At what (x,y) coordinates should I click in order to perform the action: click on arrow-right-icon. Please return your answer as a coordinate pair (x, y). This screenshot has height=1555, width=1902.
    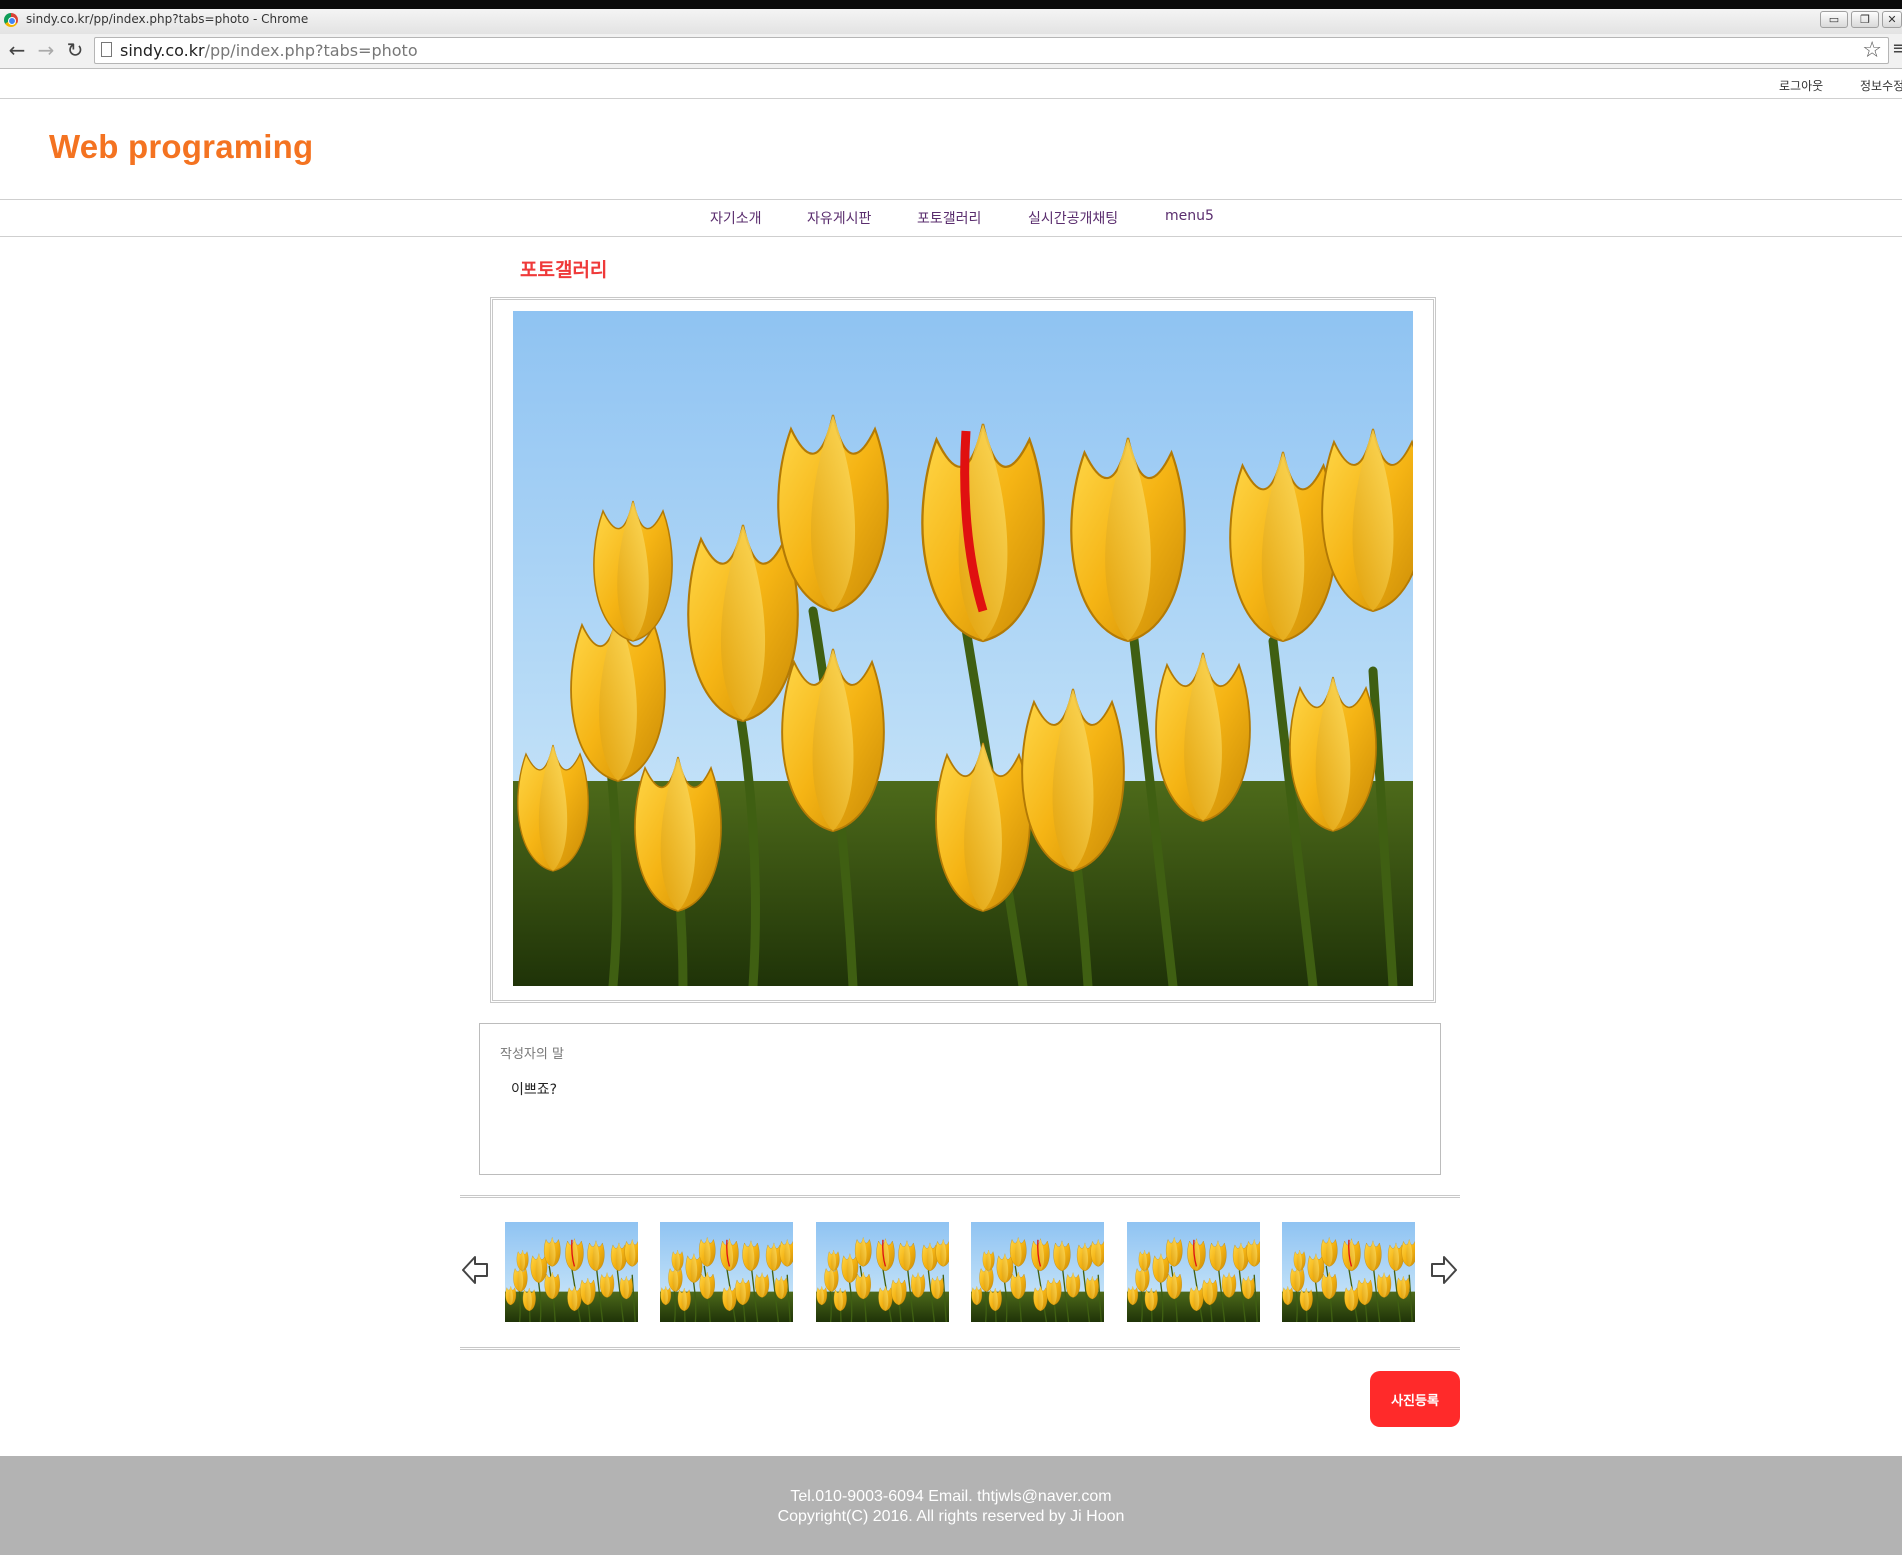
    Looking at the image, I should click on (1444, 1270).